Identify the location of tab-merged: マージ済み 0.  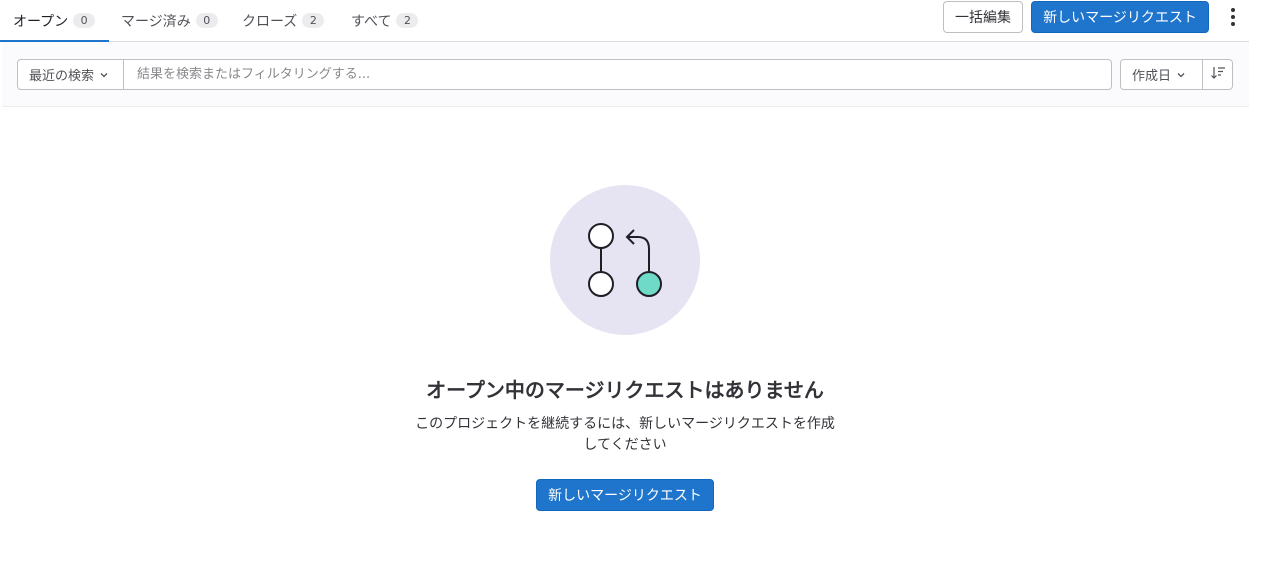
(169, 20).